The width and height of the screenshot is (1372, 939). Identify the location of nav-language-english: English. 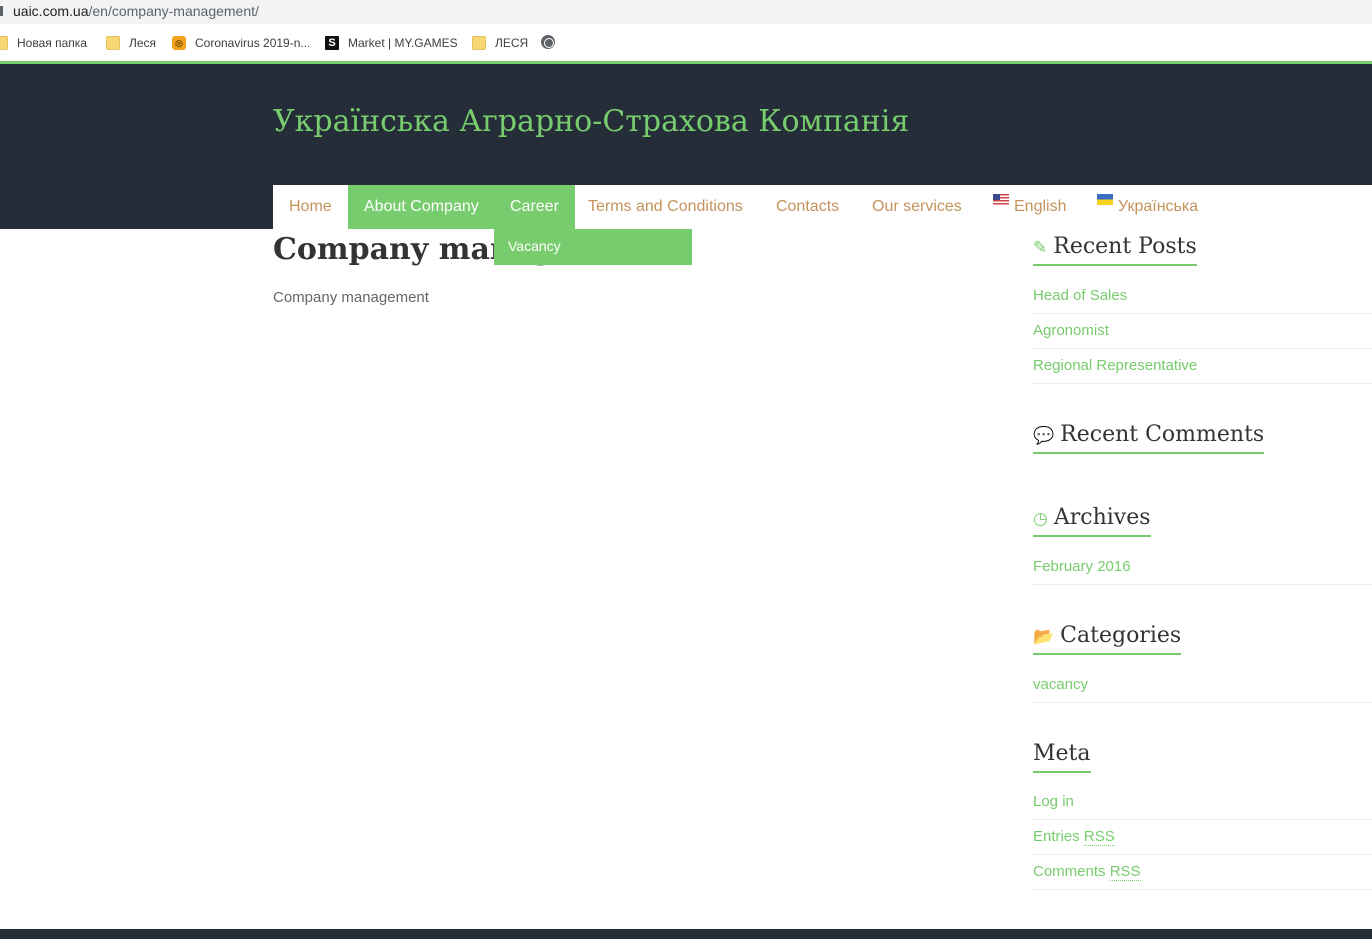
(1029, 207).